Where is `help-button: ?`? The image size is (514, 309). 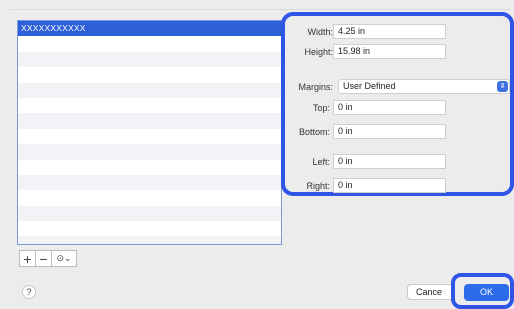 help-button: ? is located at coordinates (29, 292).